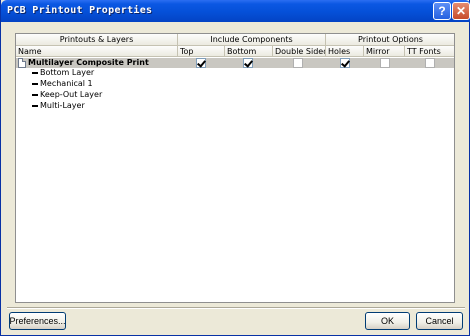 The height and width of the screenshot is (336, 470). What do you see at coordinates (442, 11) in the screenshot?
I see `help-button: ?` at bounding box center [442, 11].